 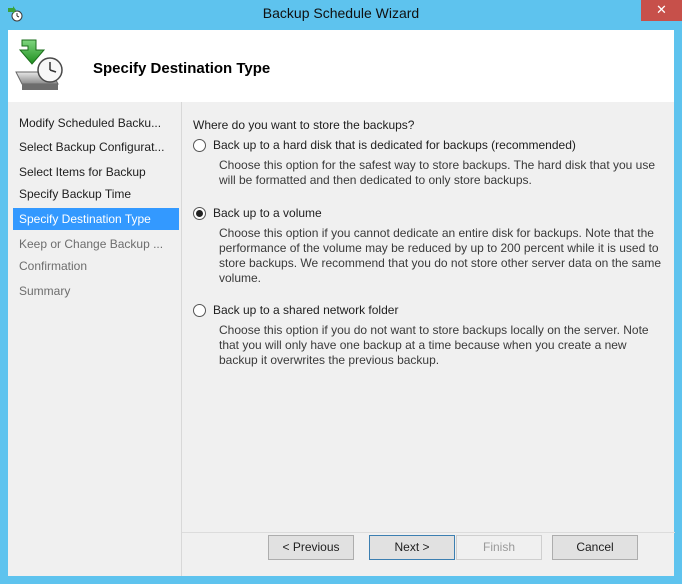 I want to click on button-bar: < Previous Next > Finish Cancel, so click(x=428, y=554).